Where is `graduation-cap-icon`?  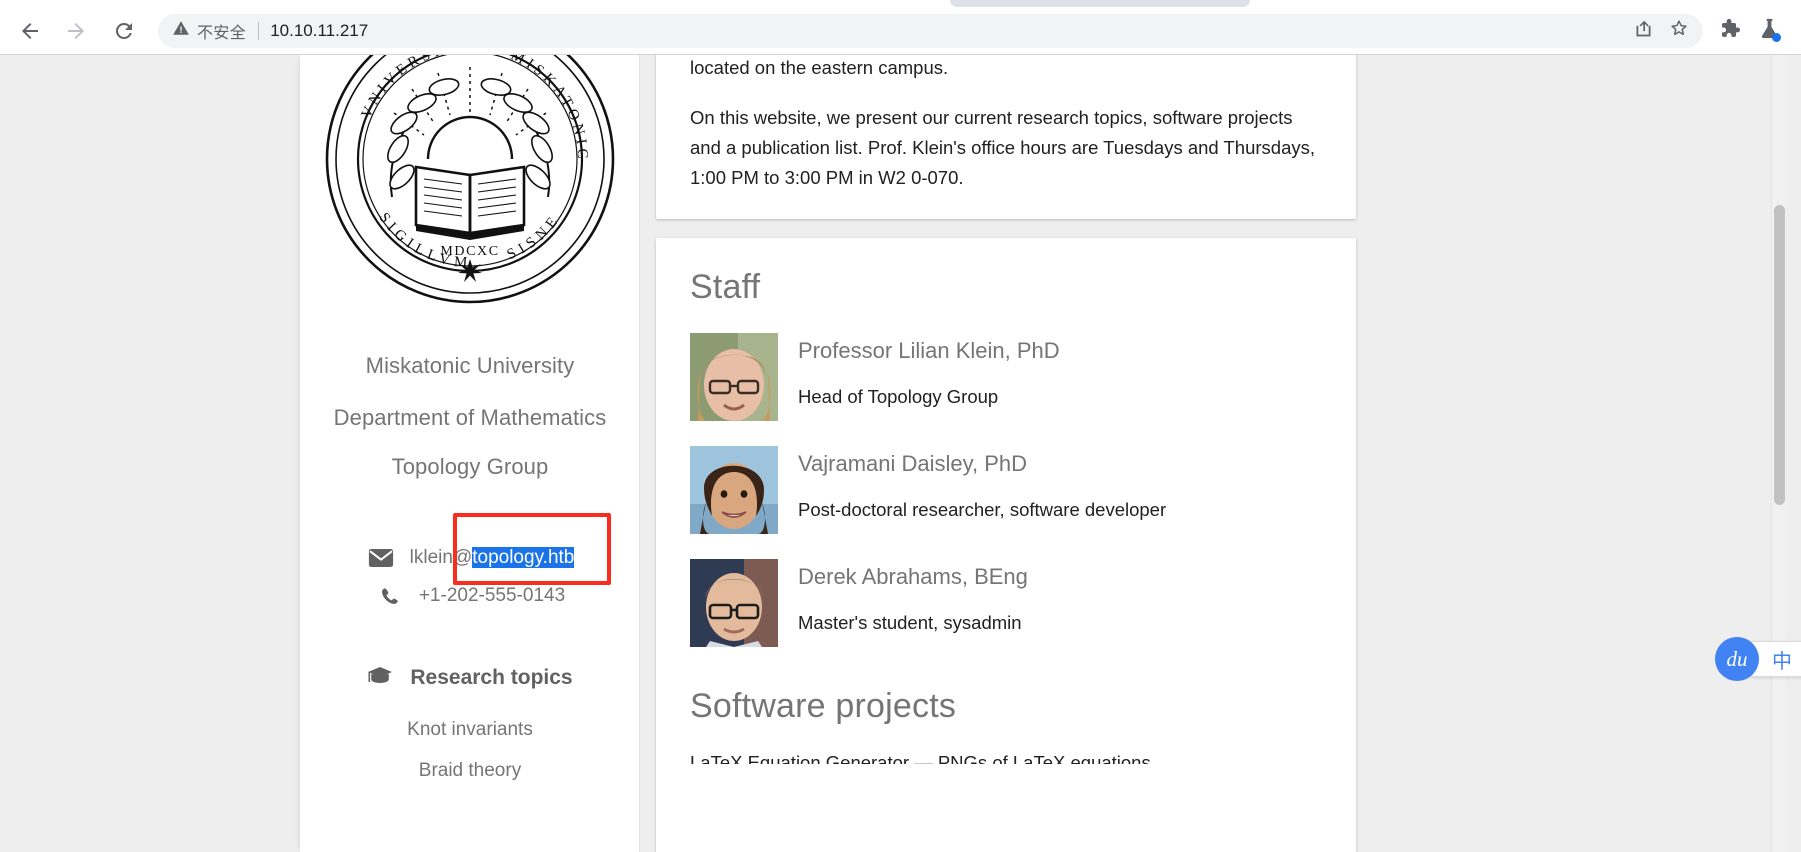
graduation-cap-icon is located at coordinates (380, 677).